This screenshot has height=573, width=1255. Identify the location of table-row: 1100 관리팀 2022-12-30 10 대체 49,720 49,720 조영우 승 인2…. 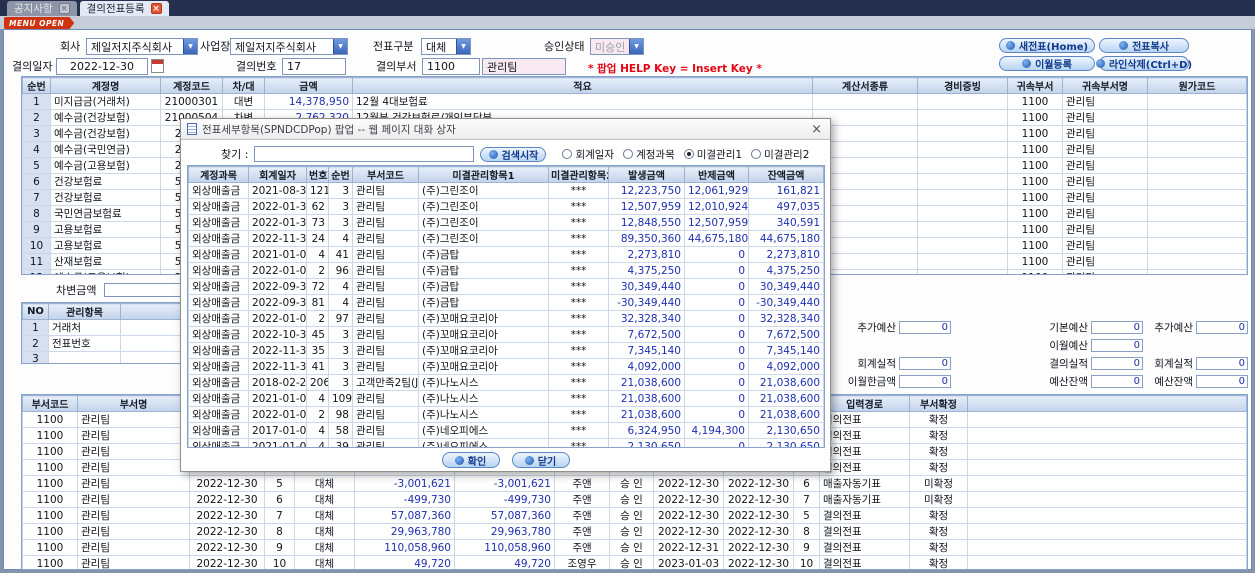
(634, 562).